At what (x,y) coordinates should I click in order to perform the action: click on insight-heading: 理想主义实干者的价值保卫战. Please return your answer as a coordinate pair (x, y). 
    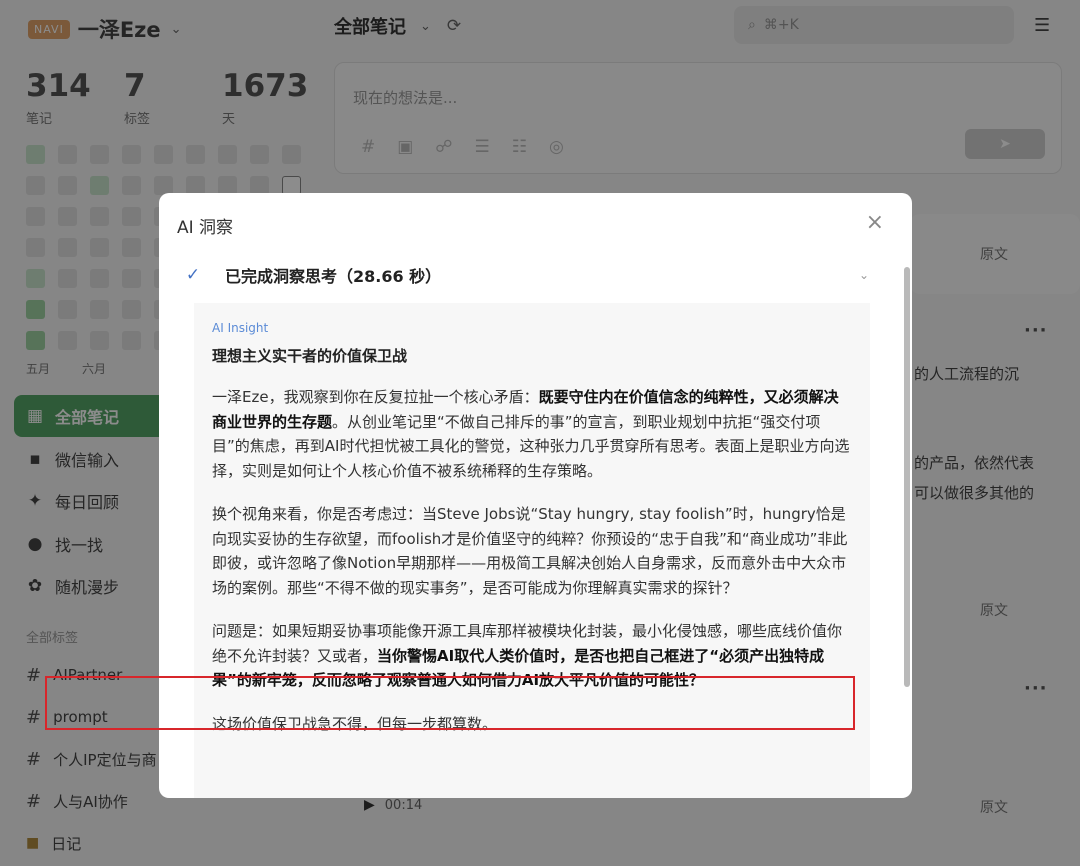
    Looking at the image, I should click on (310, 356).